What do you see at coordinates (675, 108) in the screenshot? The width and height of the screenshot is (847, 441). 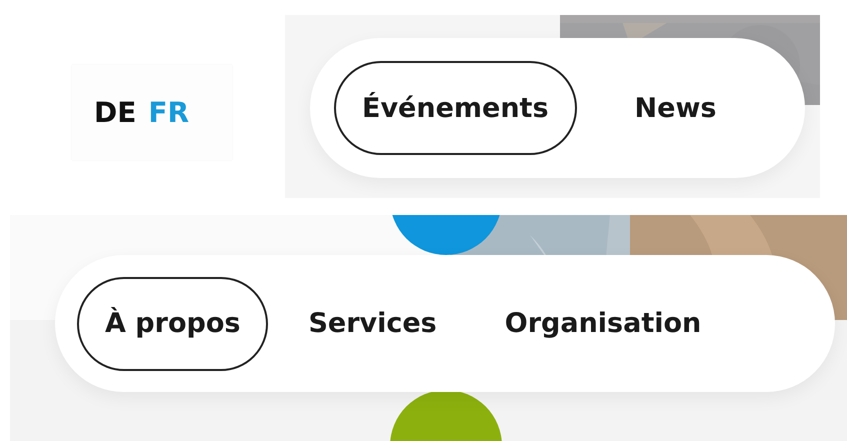 I see `nav-tab: News` at bounding box center [675, 108].